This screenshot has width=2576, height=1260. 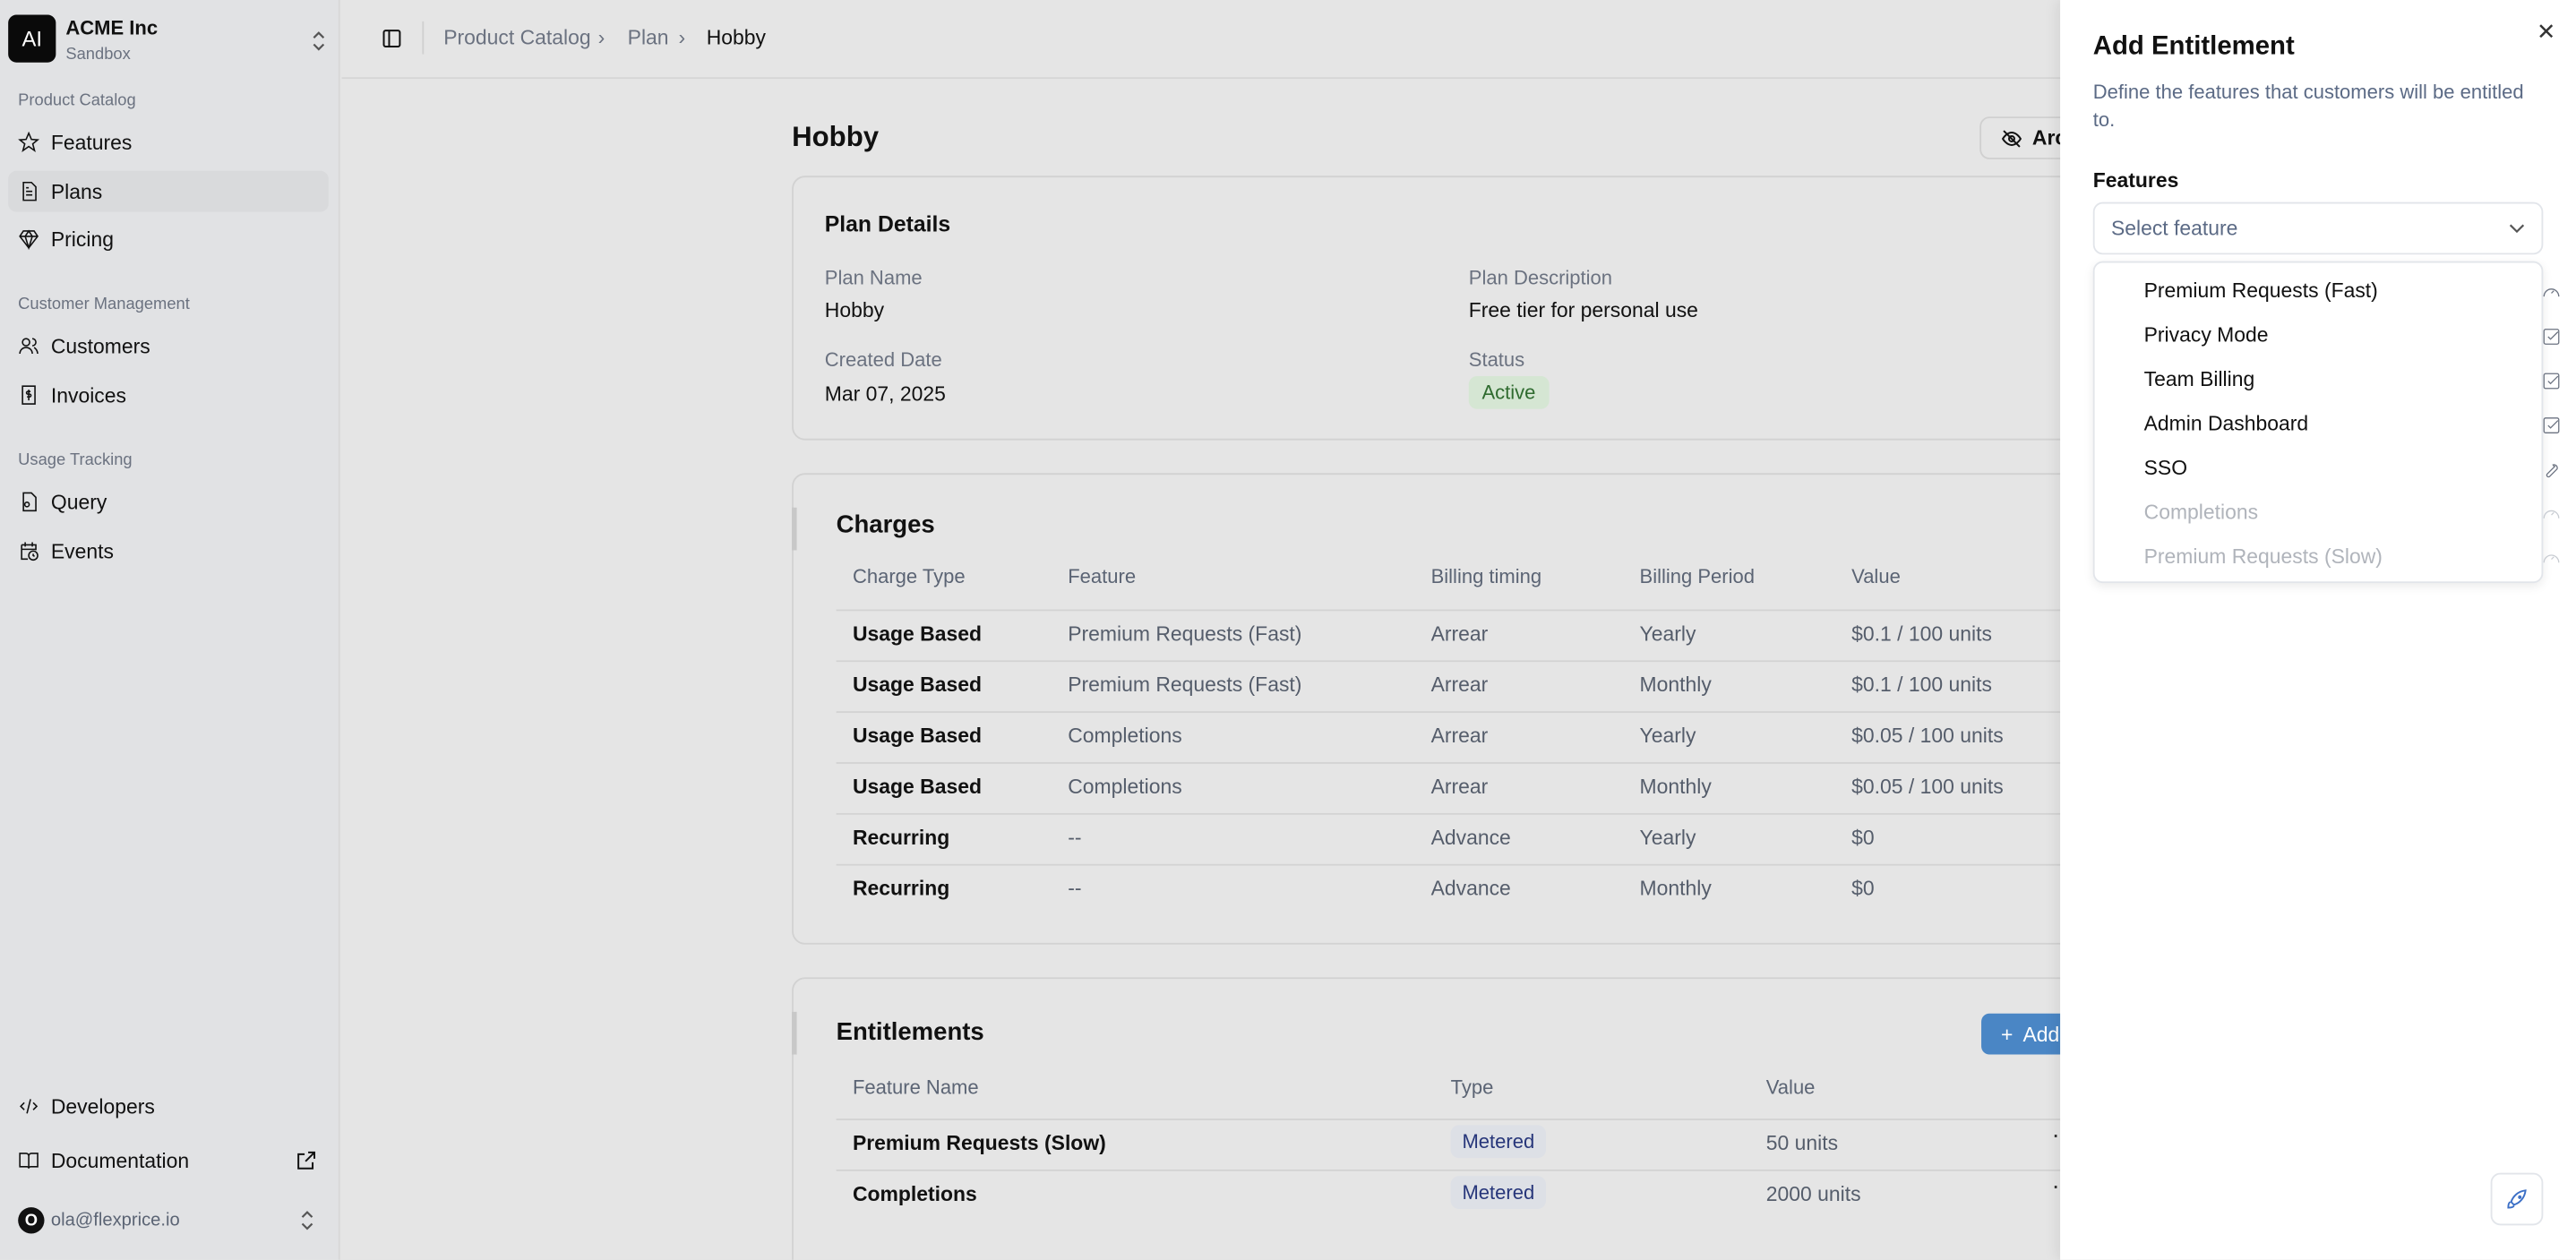 I want to click on dropdown-option: Premium Requests (Slow), so click(x=2327, y=564).